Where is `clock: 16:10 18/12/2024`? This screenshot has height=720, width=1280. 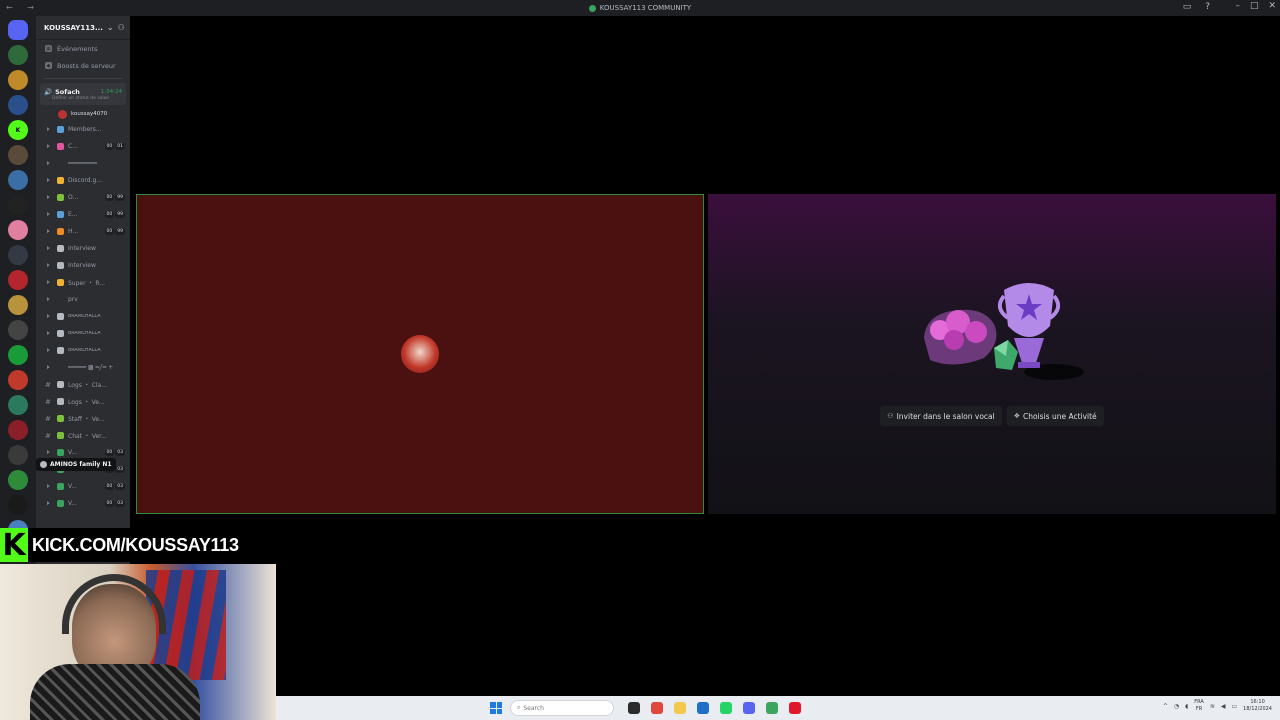
clock: 16:10 18/12/2024 is located at coordinates (1257, 706).